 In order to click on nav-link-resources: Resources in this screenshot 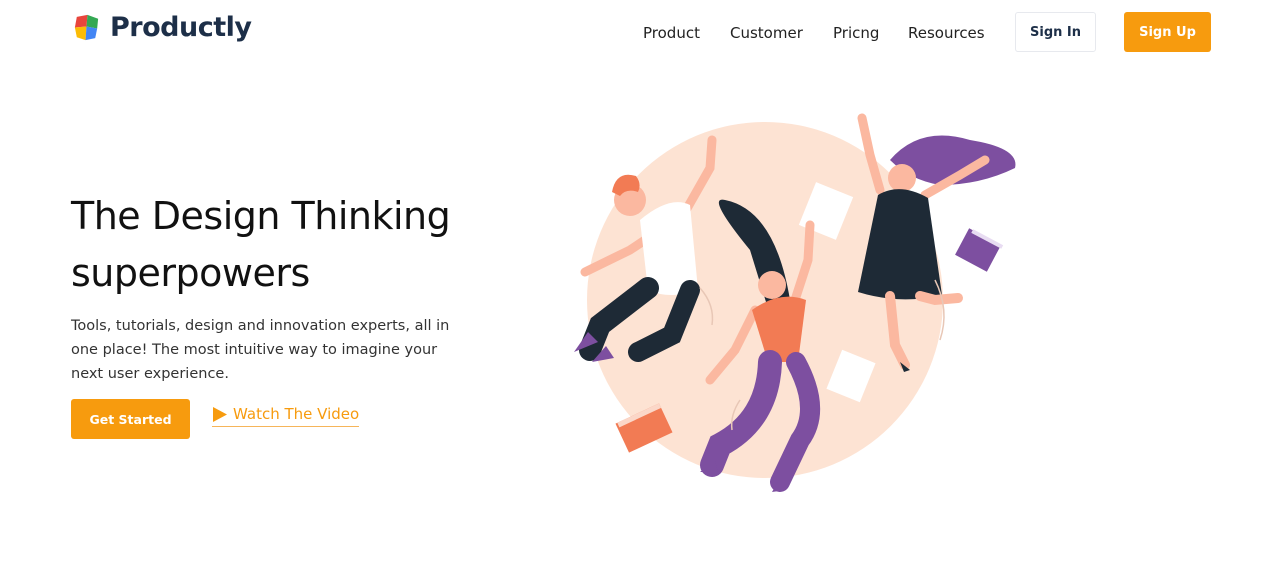, I will do `click(946, 33)`.